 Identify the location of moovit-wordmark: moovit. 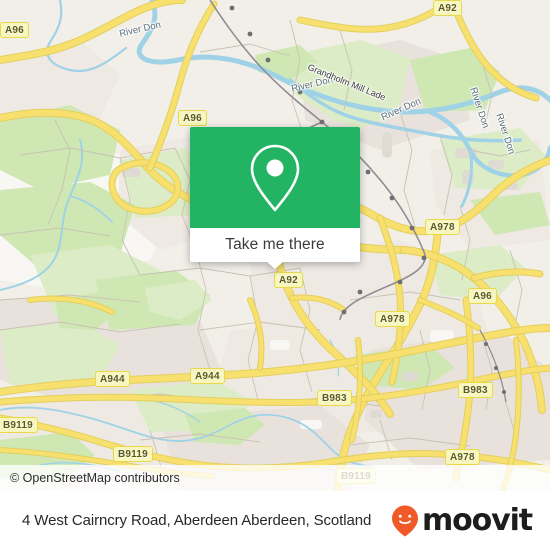
(477, 520).